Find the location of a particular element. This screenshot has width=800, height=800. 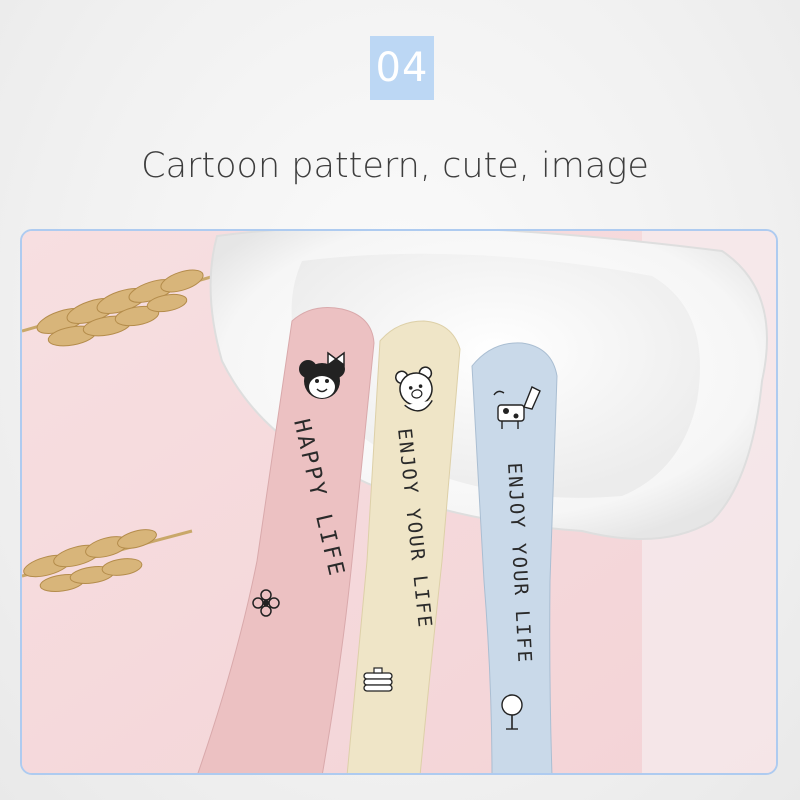

step-number-badge: 04 is located at coordinates (402, 68).